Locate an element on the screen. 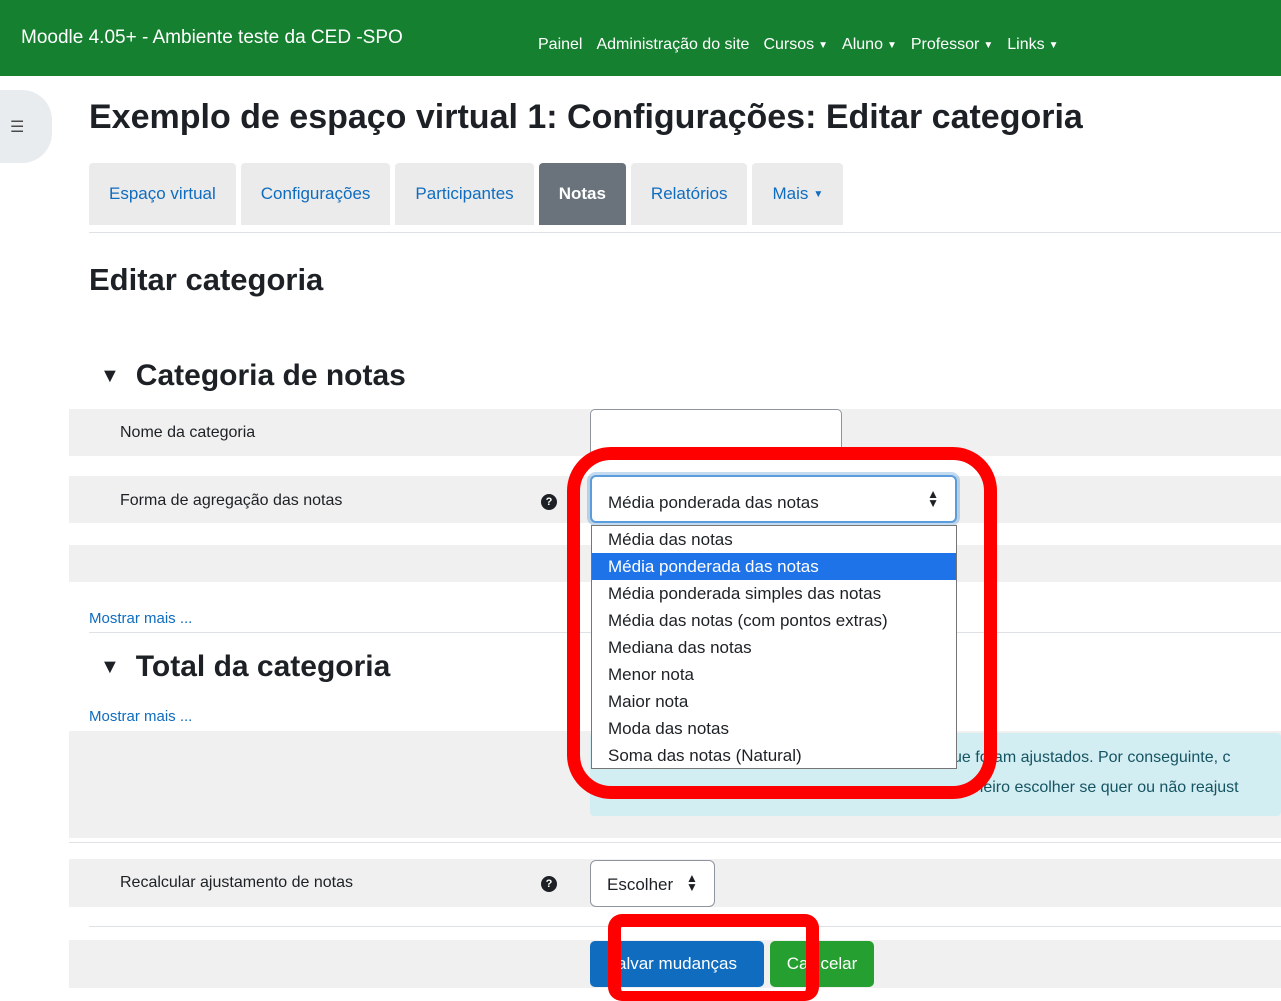 The width and height of the screenshot is (1281, 1001). section-grade-category: ▼ Categoria de notas is located at coordinates (253, 376).